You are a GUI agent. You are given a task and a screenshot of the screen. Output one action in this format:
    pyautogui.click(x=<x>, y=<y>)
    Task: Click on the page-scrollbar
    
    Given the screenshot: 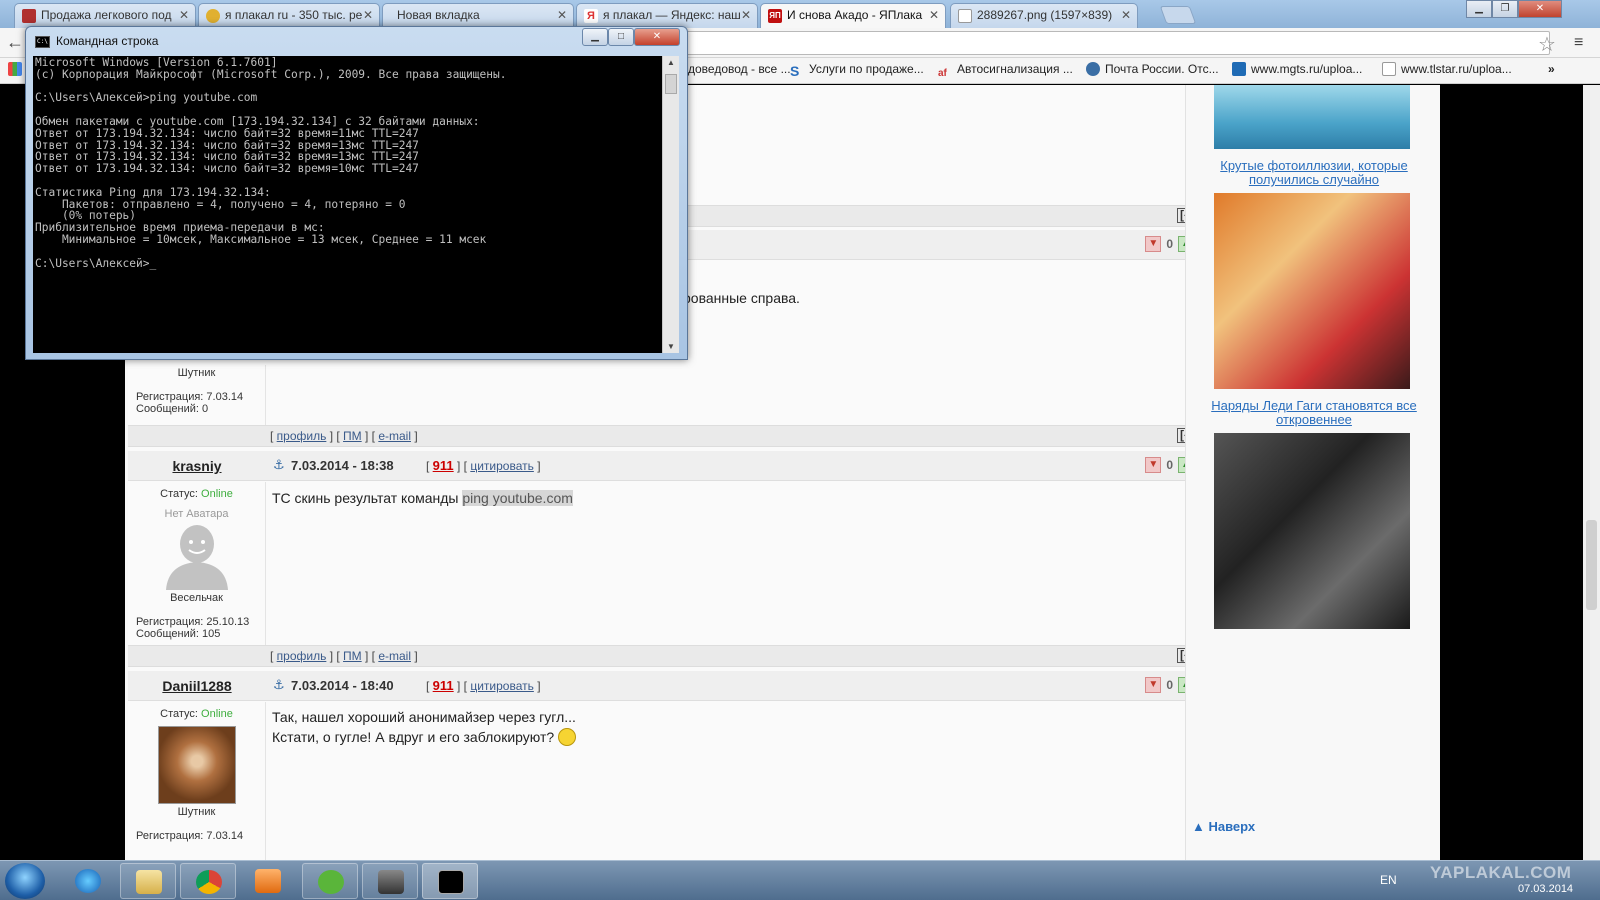 What is the action you would take?
    pyautogui.click(x=1591, y=472)
    